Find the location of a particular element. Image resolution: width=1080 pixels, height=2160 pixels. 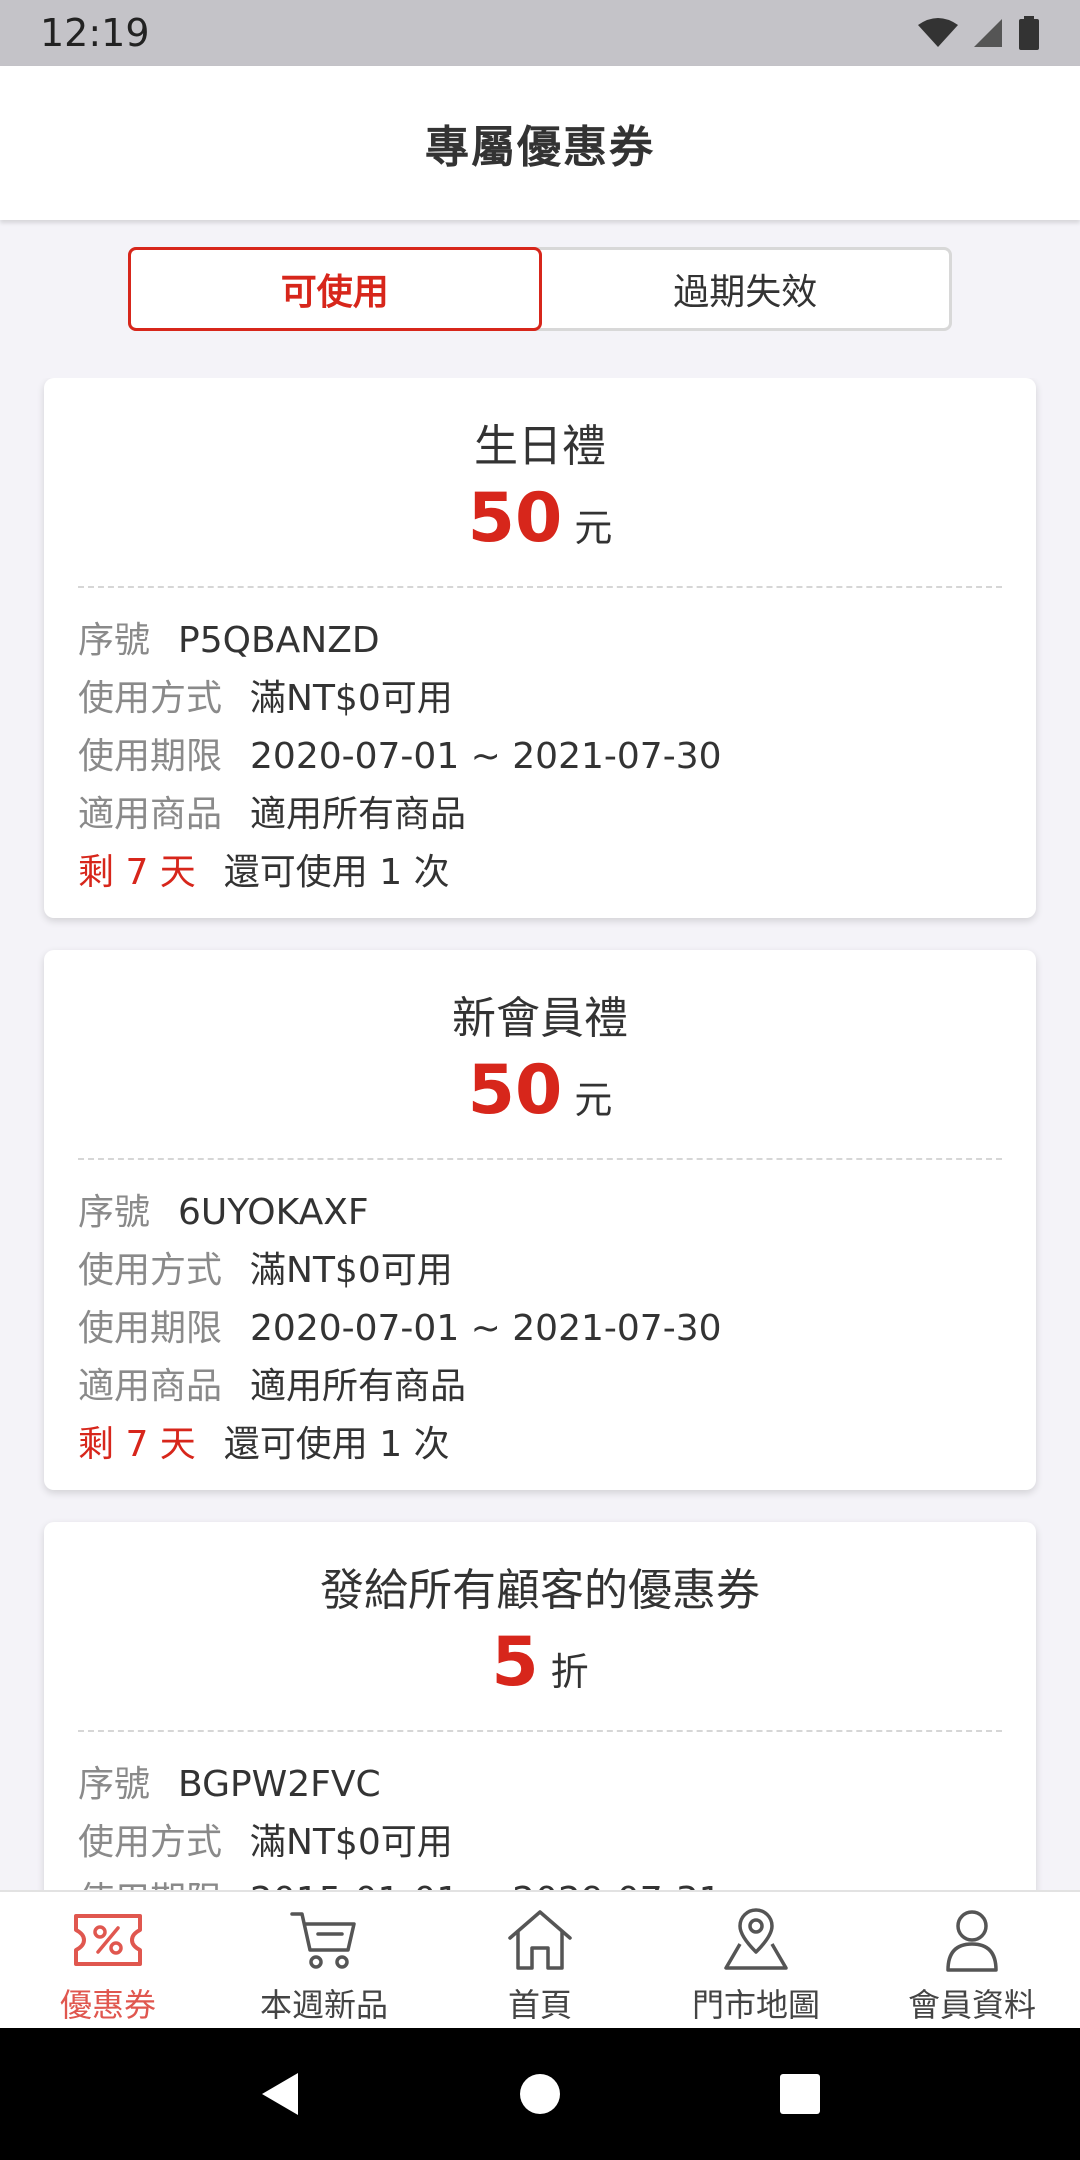

nav-new-products: 本週新品 is located at coordinates (324, 1960).